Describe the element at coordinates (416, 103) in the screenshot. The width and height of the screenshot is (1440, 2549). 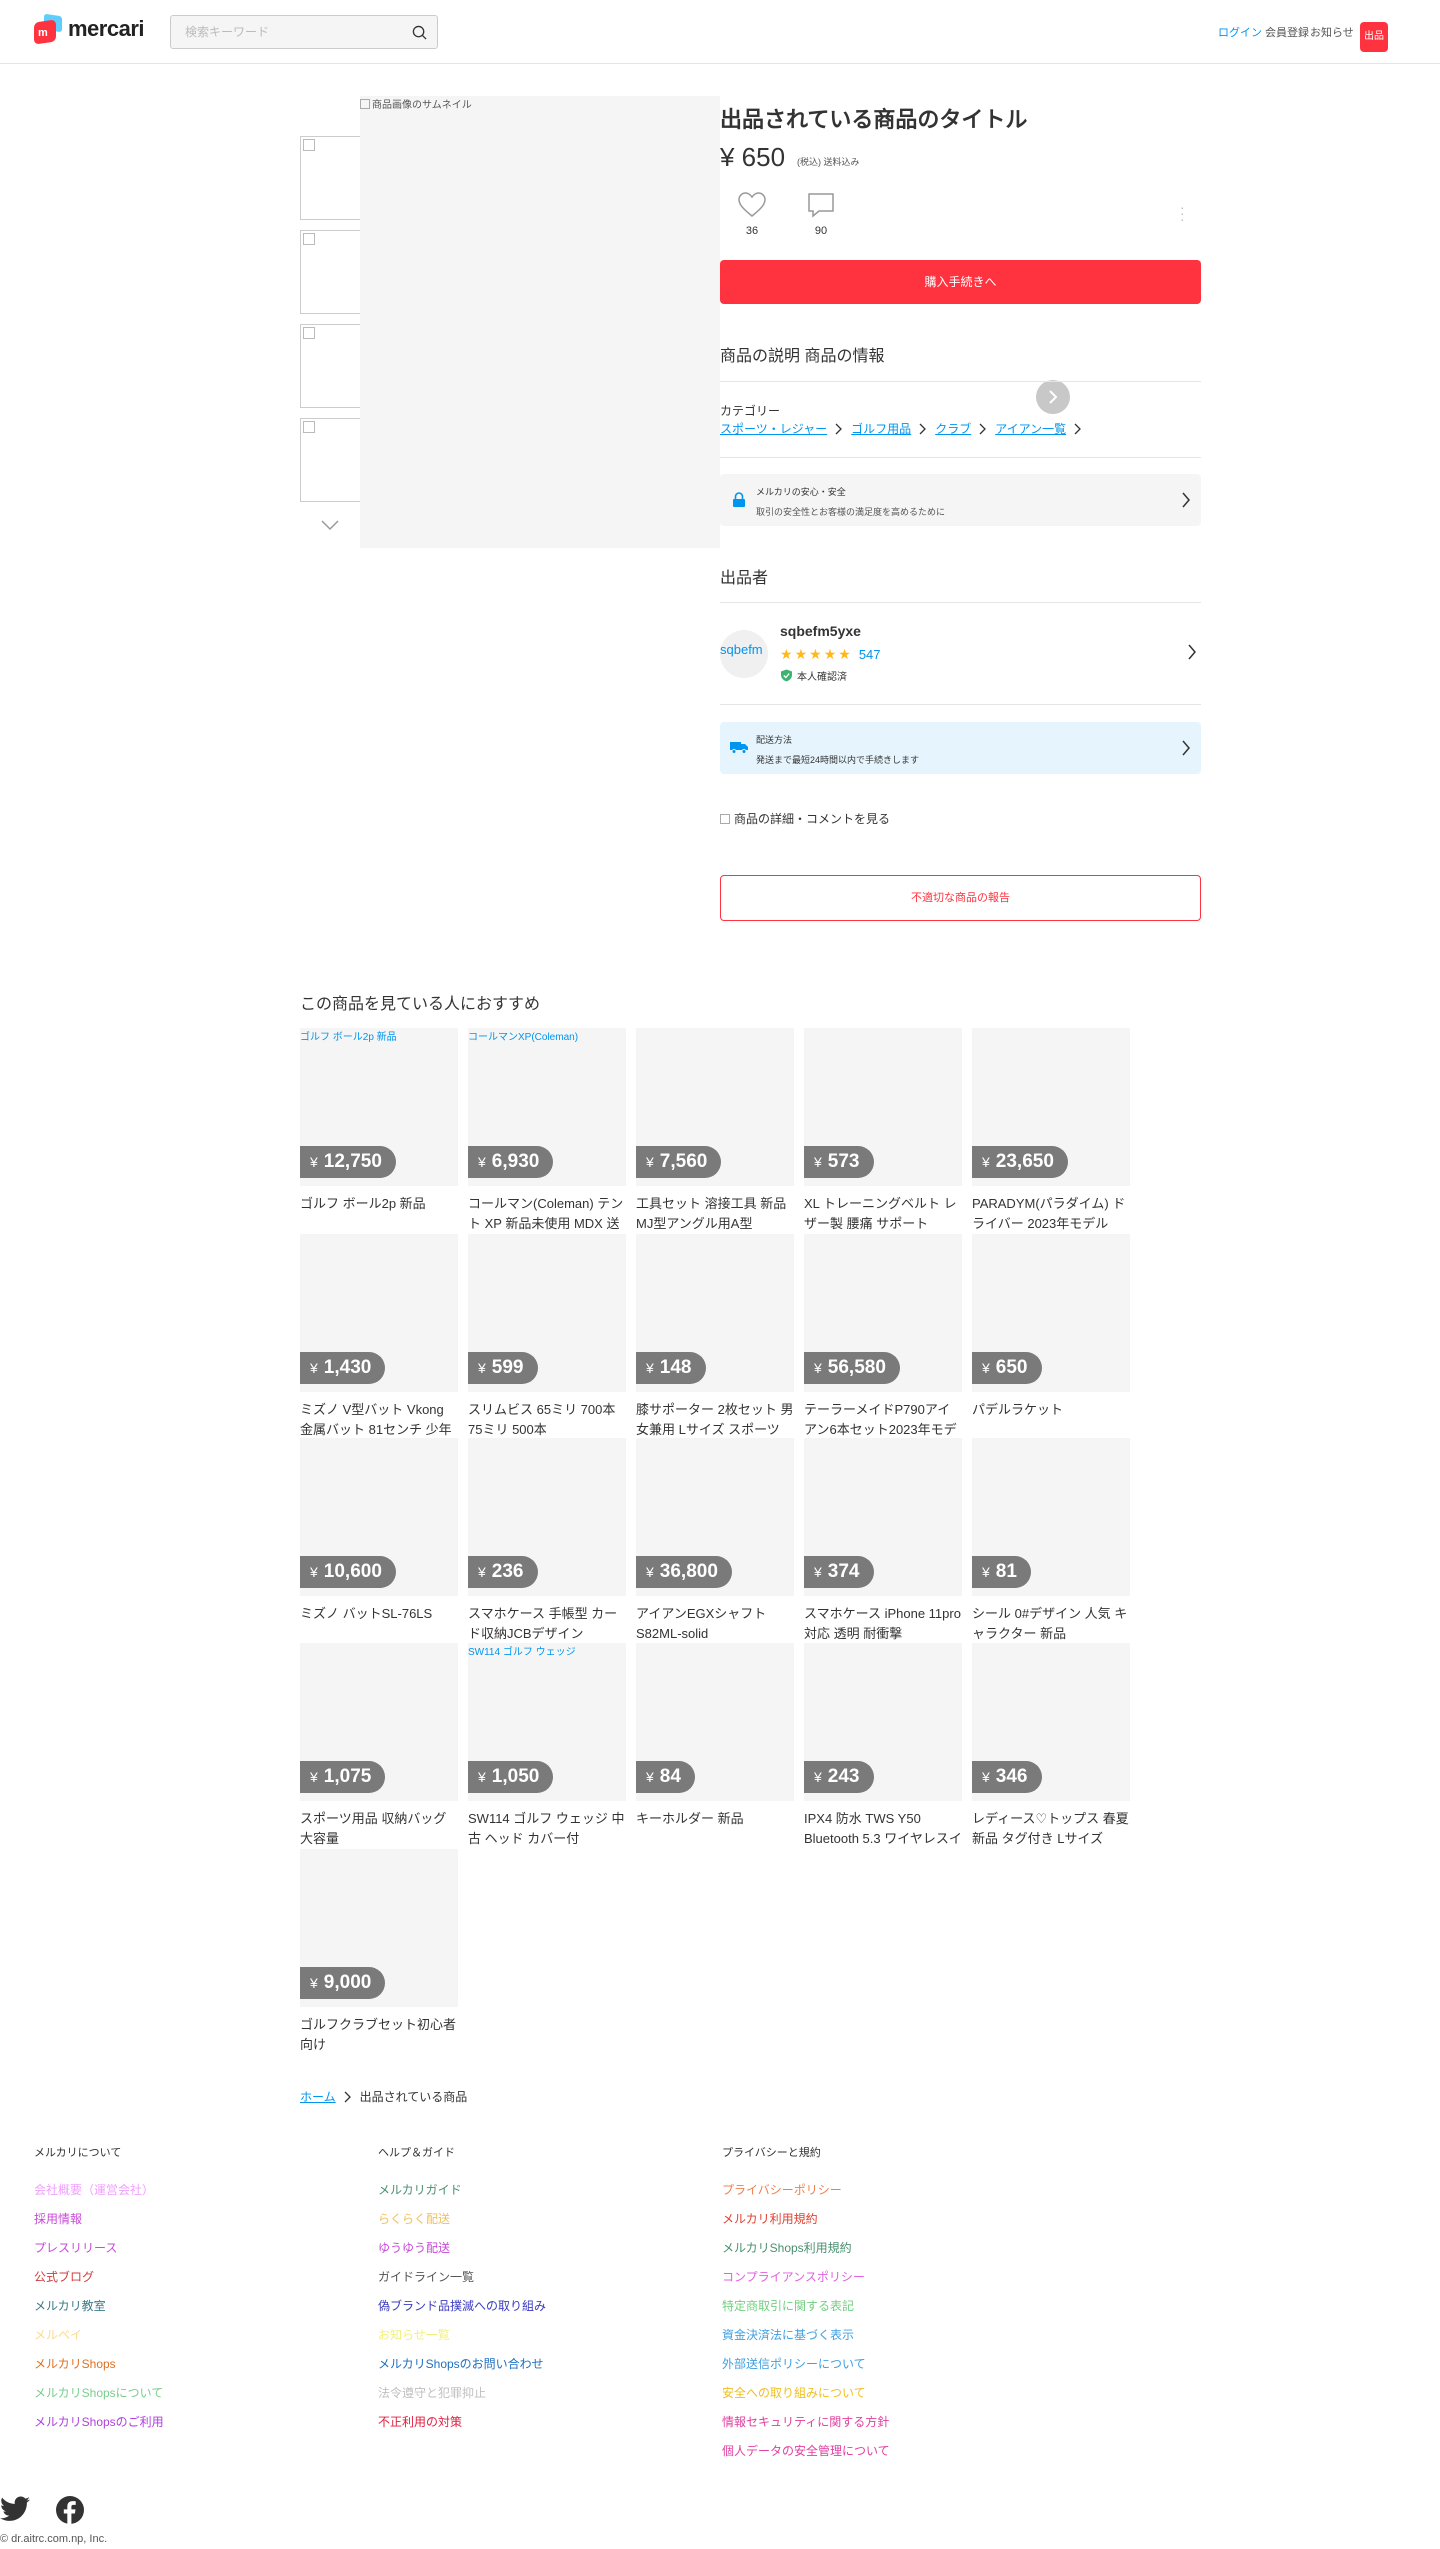
I see `image-alt-text: 商品画像のサムネイル` at that location.